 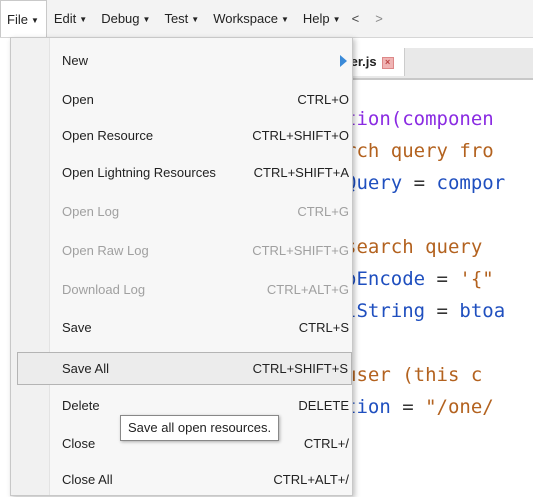 I want to click on menu-item-open-raw-log: Open Raw Log CTRL+SHIFT+G, so click(x=181, y=251).